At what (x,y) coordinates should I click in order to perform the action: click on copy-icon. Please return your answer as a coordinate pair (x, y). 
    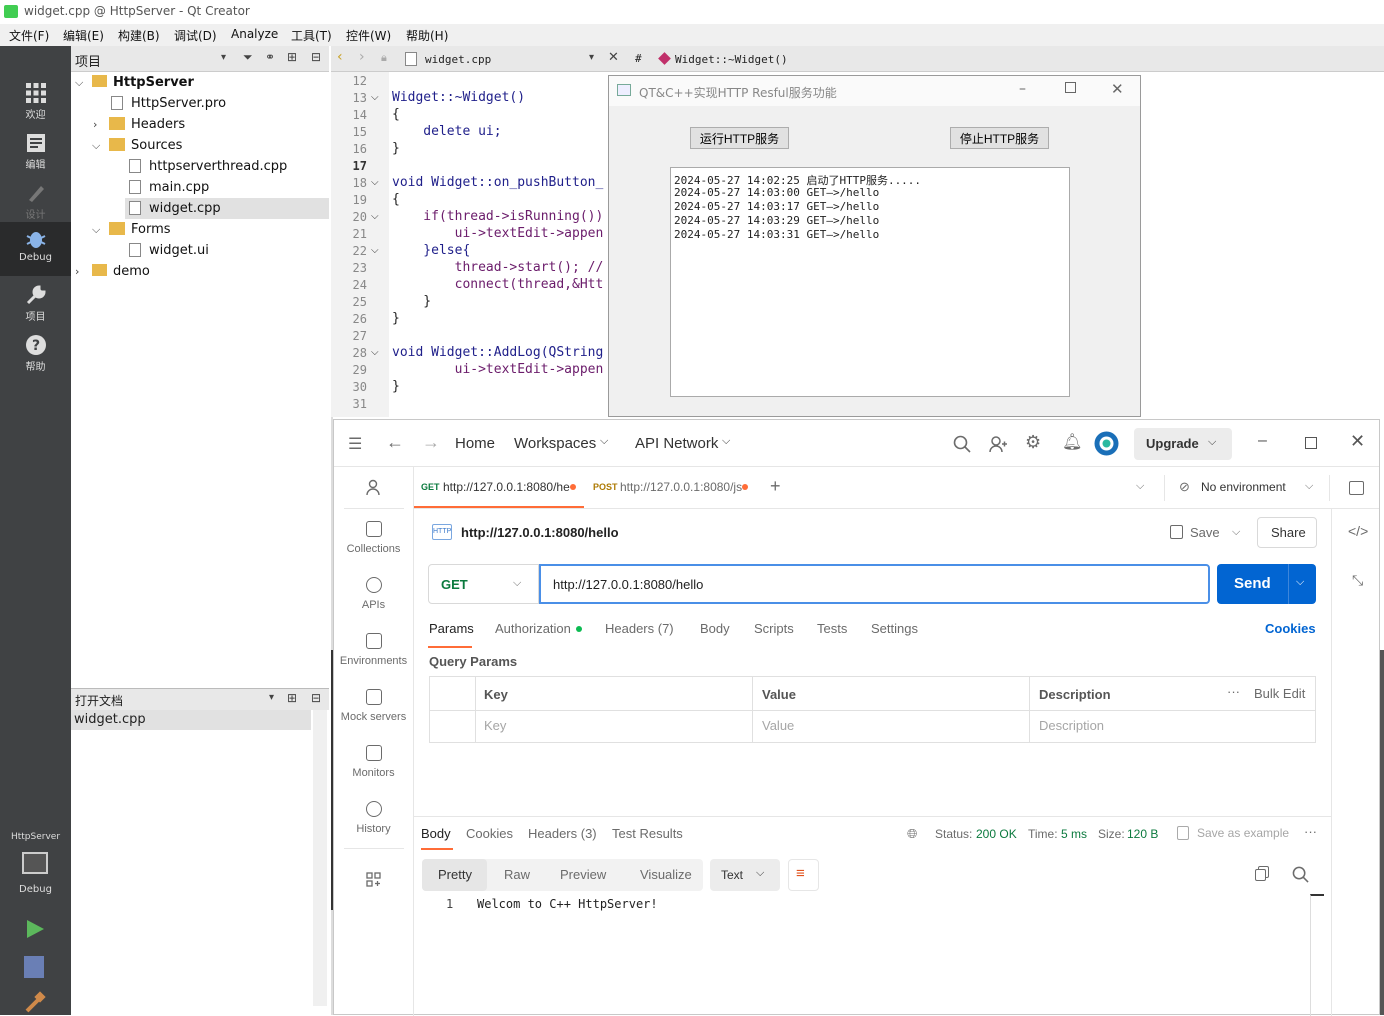
    Looking at the image, I should click on (1260, 875).